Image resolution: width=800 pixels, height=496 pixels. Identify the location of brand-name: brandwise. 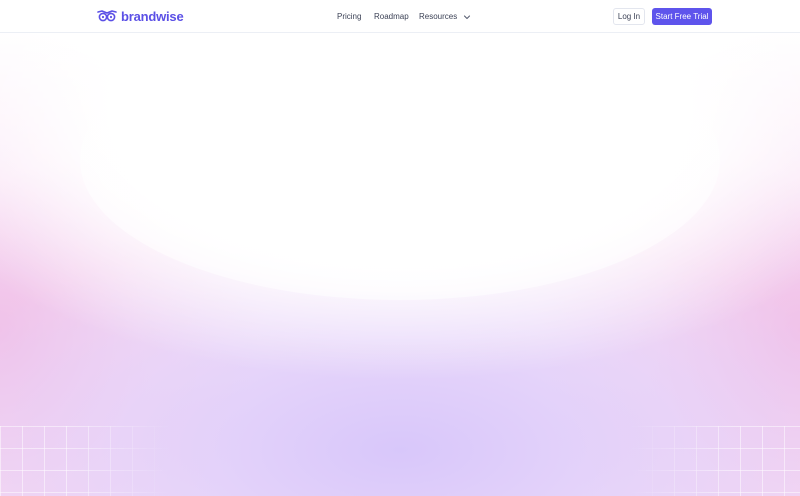
(152, 16).